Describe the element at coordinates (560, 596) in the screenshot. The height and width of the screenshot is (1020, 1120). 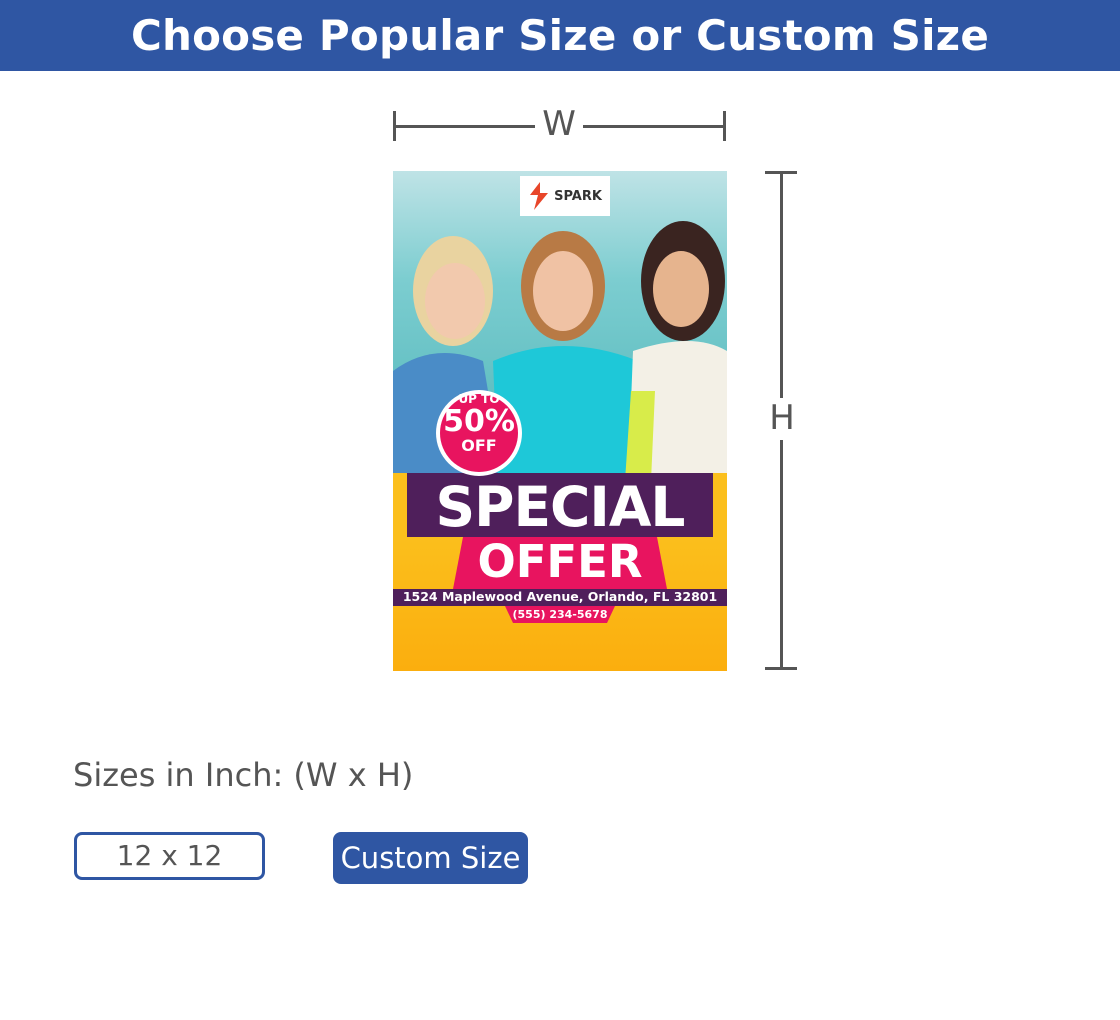
I see `poster-address: 1524 Maplewood Avenue, Orlando, FL 32801` at that location.